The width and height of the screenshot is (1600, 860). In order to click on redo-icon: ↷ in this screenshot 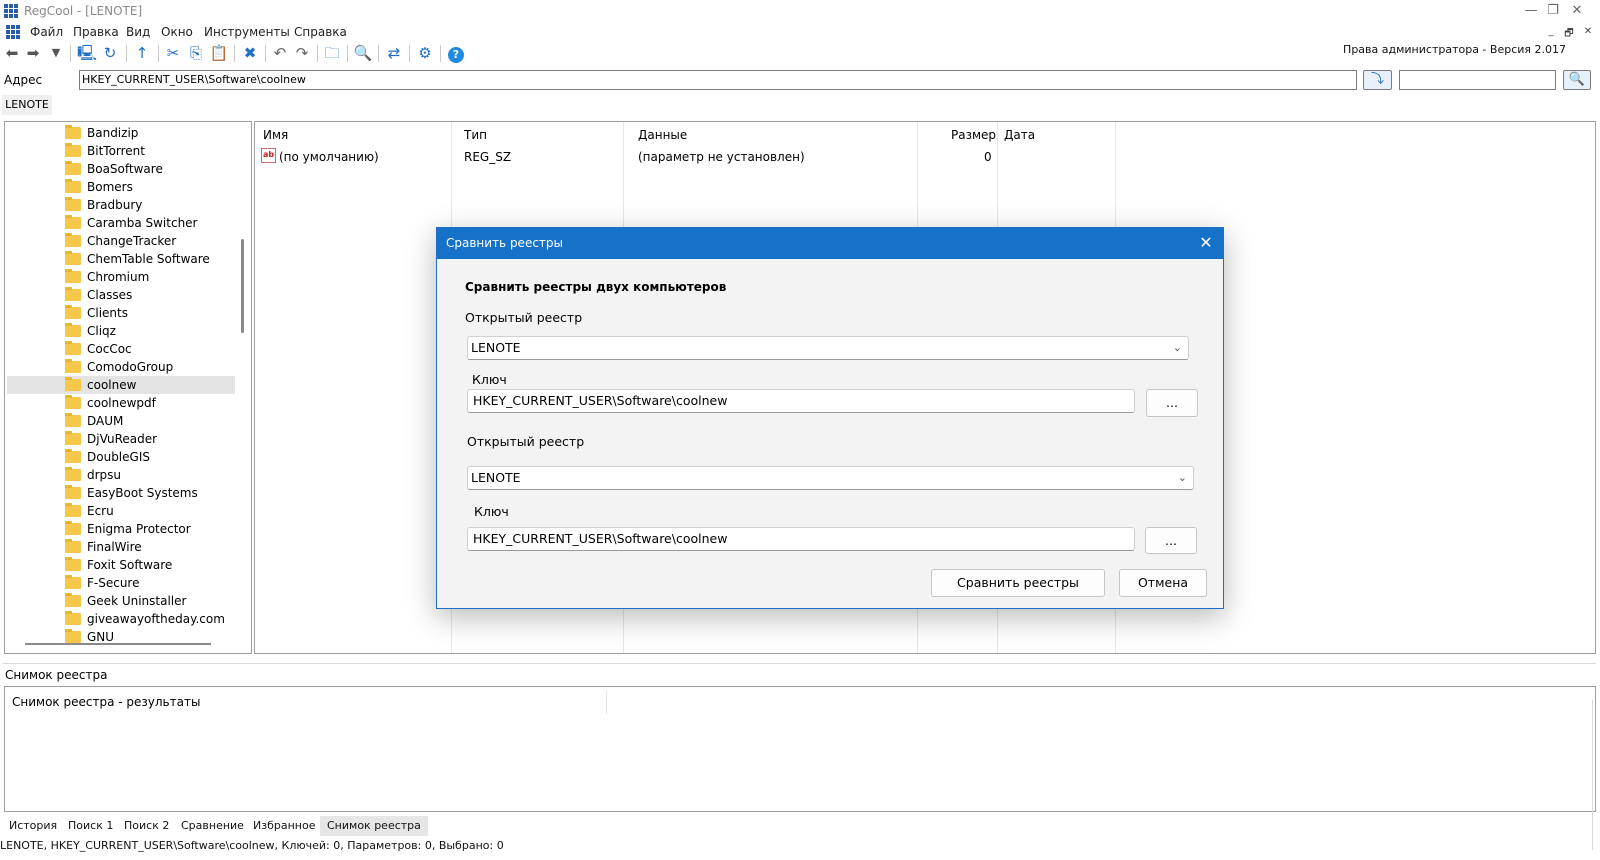, I will do `click(302, 53)`.